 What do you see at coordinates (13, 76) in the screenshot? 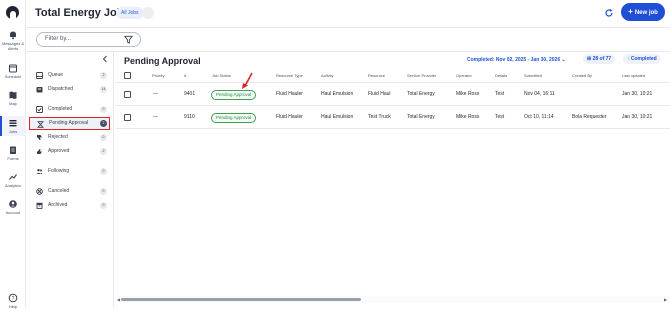
I see `rail-label: Schedule` at bounding box center [13, 76].